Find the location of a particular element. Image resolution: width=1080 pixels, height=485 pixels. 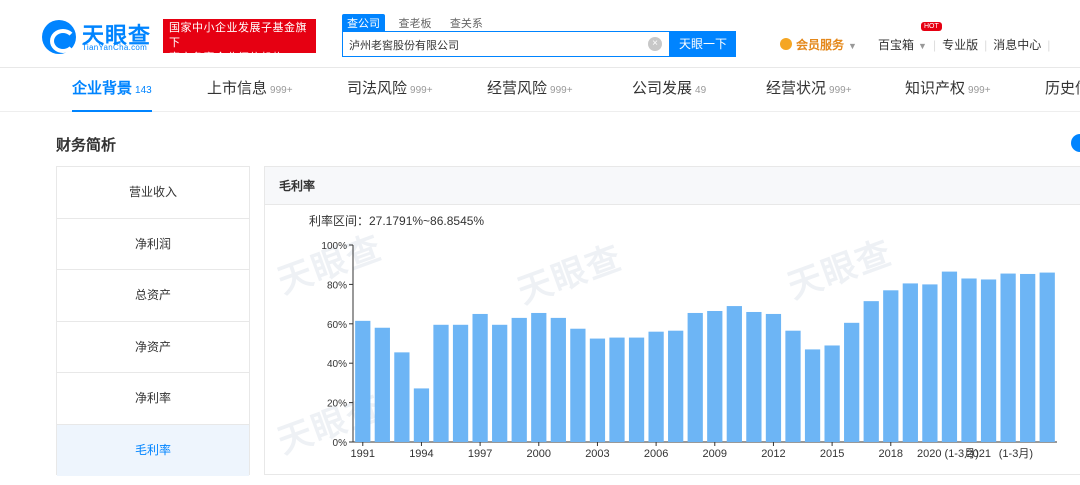

x-tick-label: 2018 is located at coordinates (891, 454).